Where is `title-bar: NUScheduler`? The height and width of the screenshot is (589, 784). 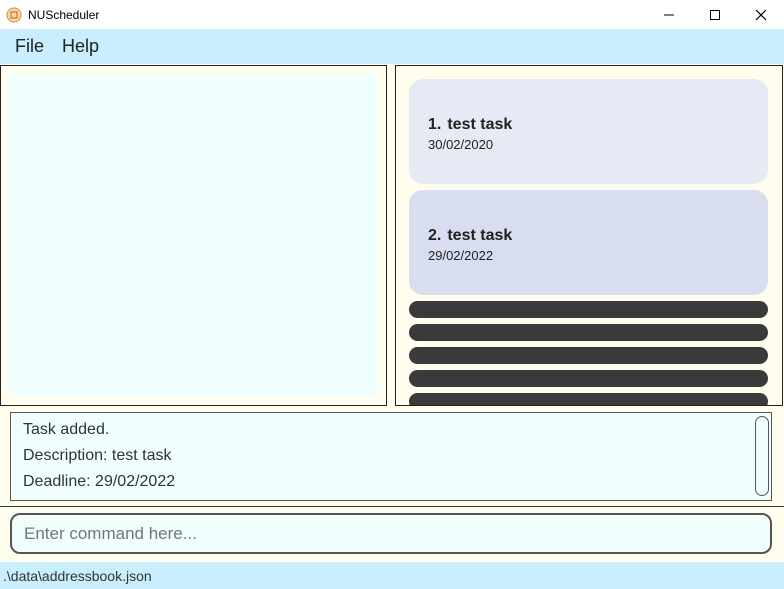 title-bar: NUScheduler is located at coordinates (392, 14).